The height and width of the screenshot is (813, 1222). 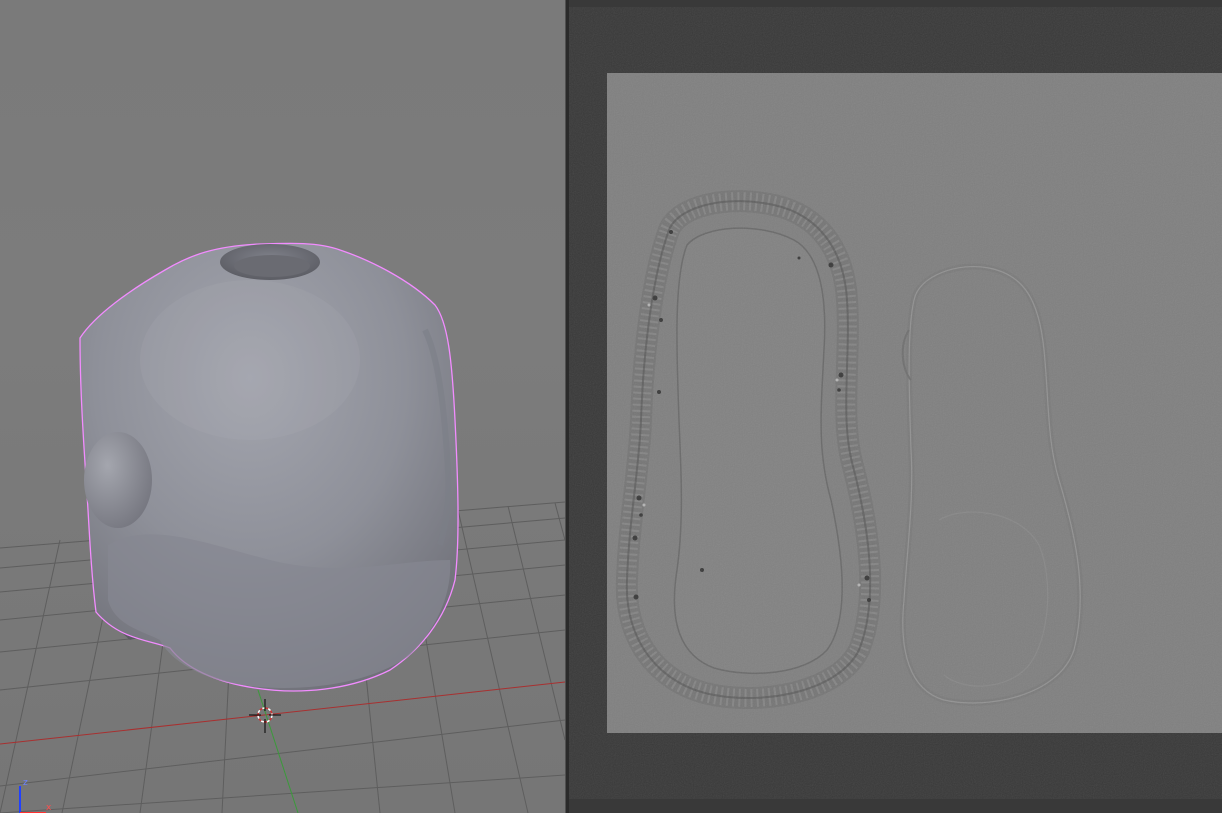 I want to click on side-bump, so click(x=118, y=480).